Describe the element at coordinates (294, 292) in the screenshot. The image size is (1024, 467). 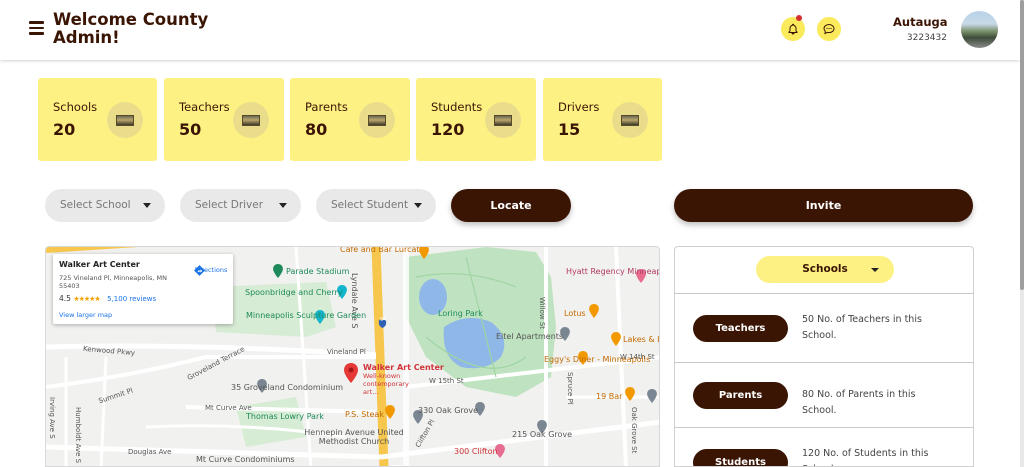
I see `map-label-spoonbridge: Spoonbridge and Cherry` at that location.